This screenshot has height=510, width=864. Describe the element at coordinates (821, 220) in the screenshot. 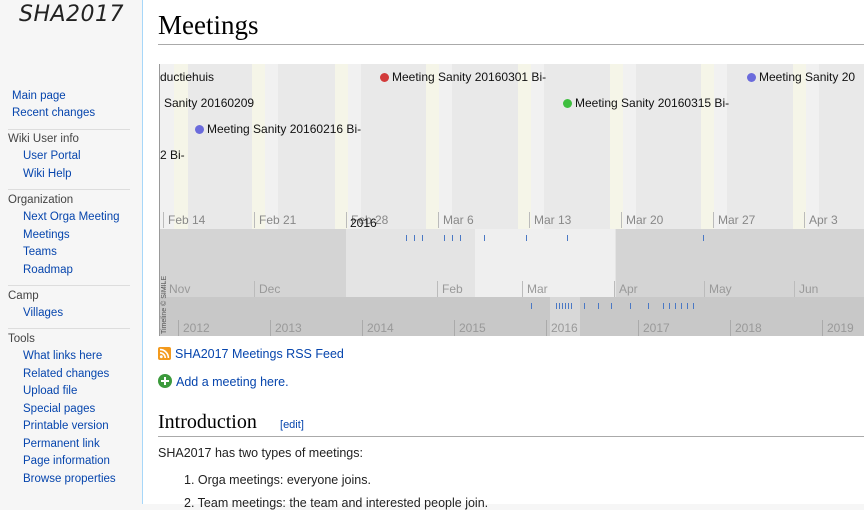

I see `timeline-day-tick: Apr 3` at that location.